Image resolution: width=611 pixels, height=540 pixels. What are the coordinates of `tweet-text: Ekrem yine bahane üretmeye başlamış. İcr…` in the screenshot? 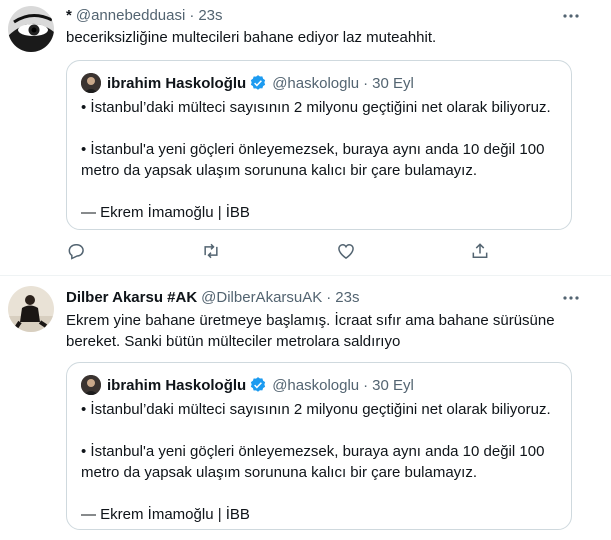 It's located at (310, 331).